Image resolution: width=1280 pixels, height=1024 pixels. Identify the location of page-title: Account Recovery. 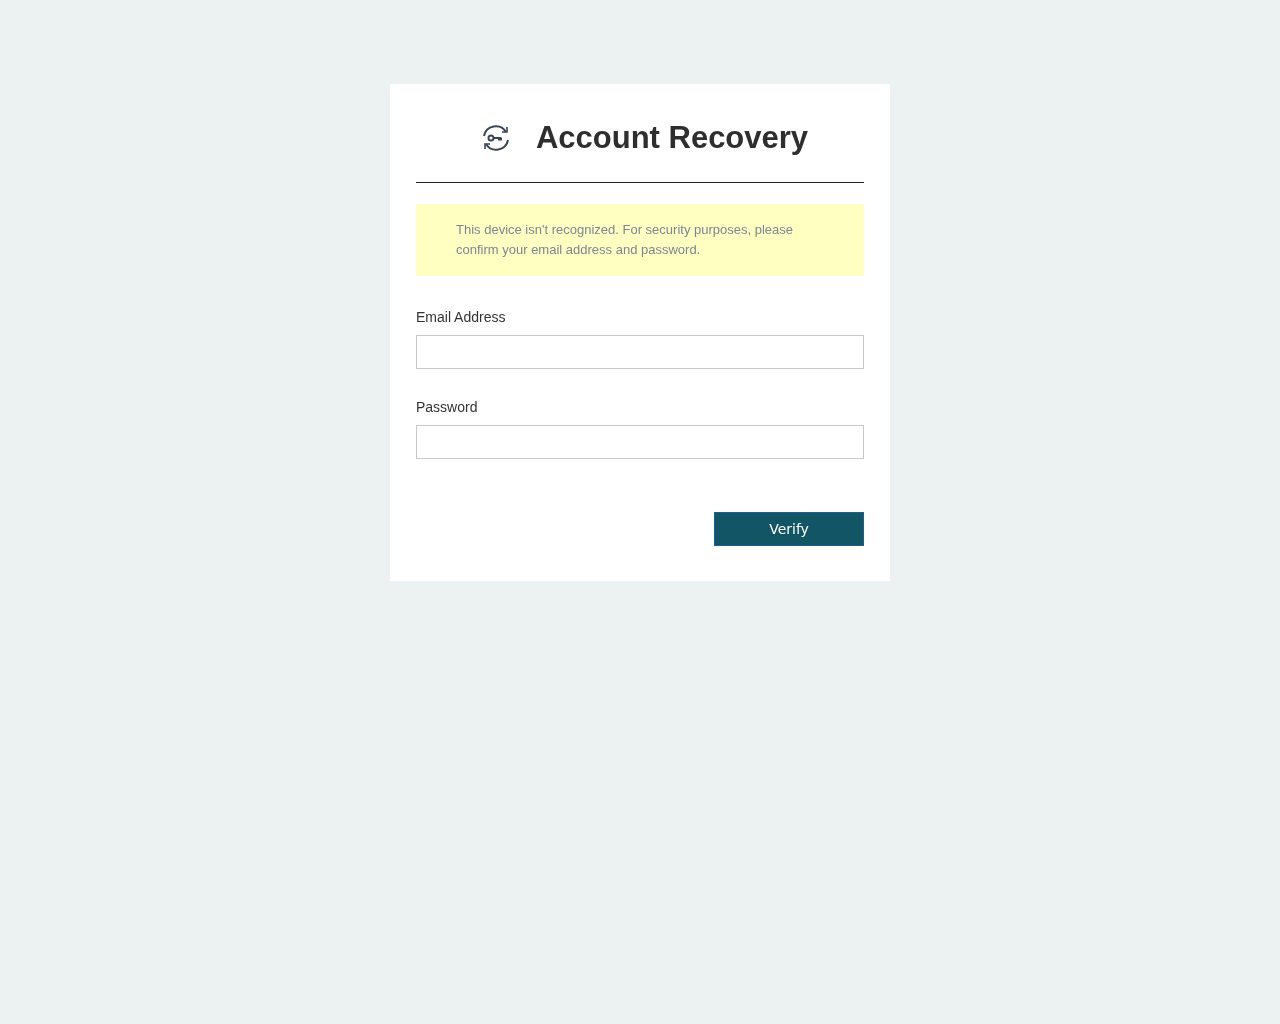
(672, 138).